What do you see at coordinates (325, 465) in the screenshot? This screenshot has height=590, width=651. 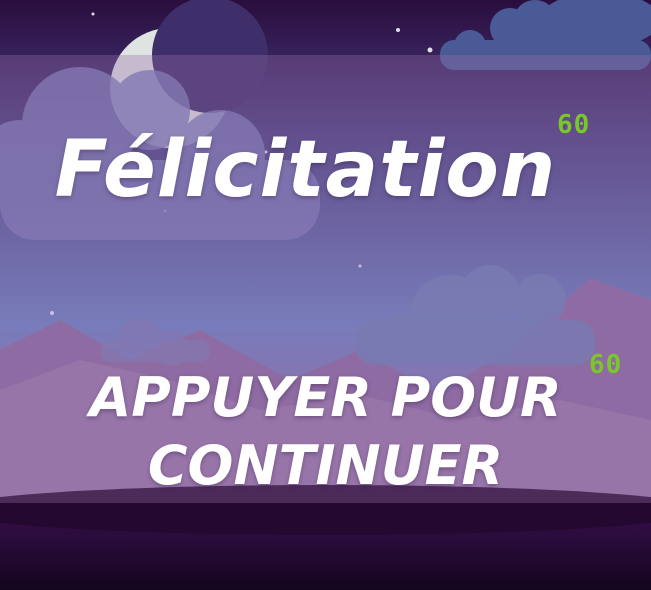 I see `continue-prompt-line-2: CONTINUER` at bounding box center [325, 465].